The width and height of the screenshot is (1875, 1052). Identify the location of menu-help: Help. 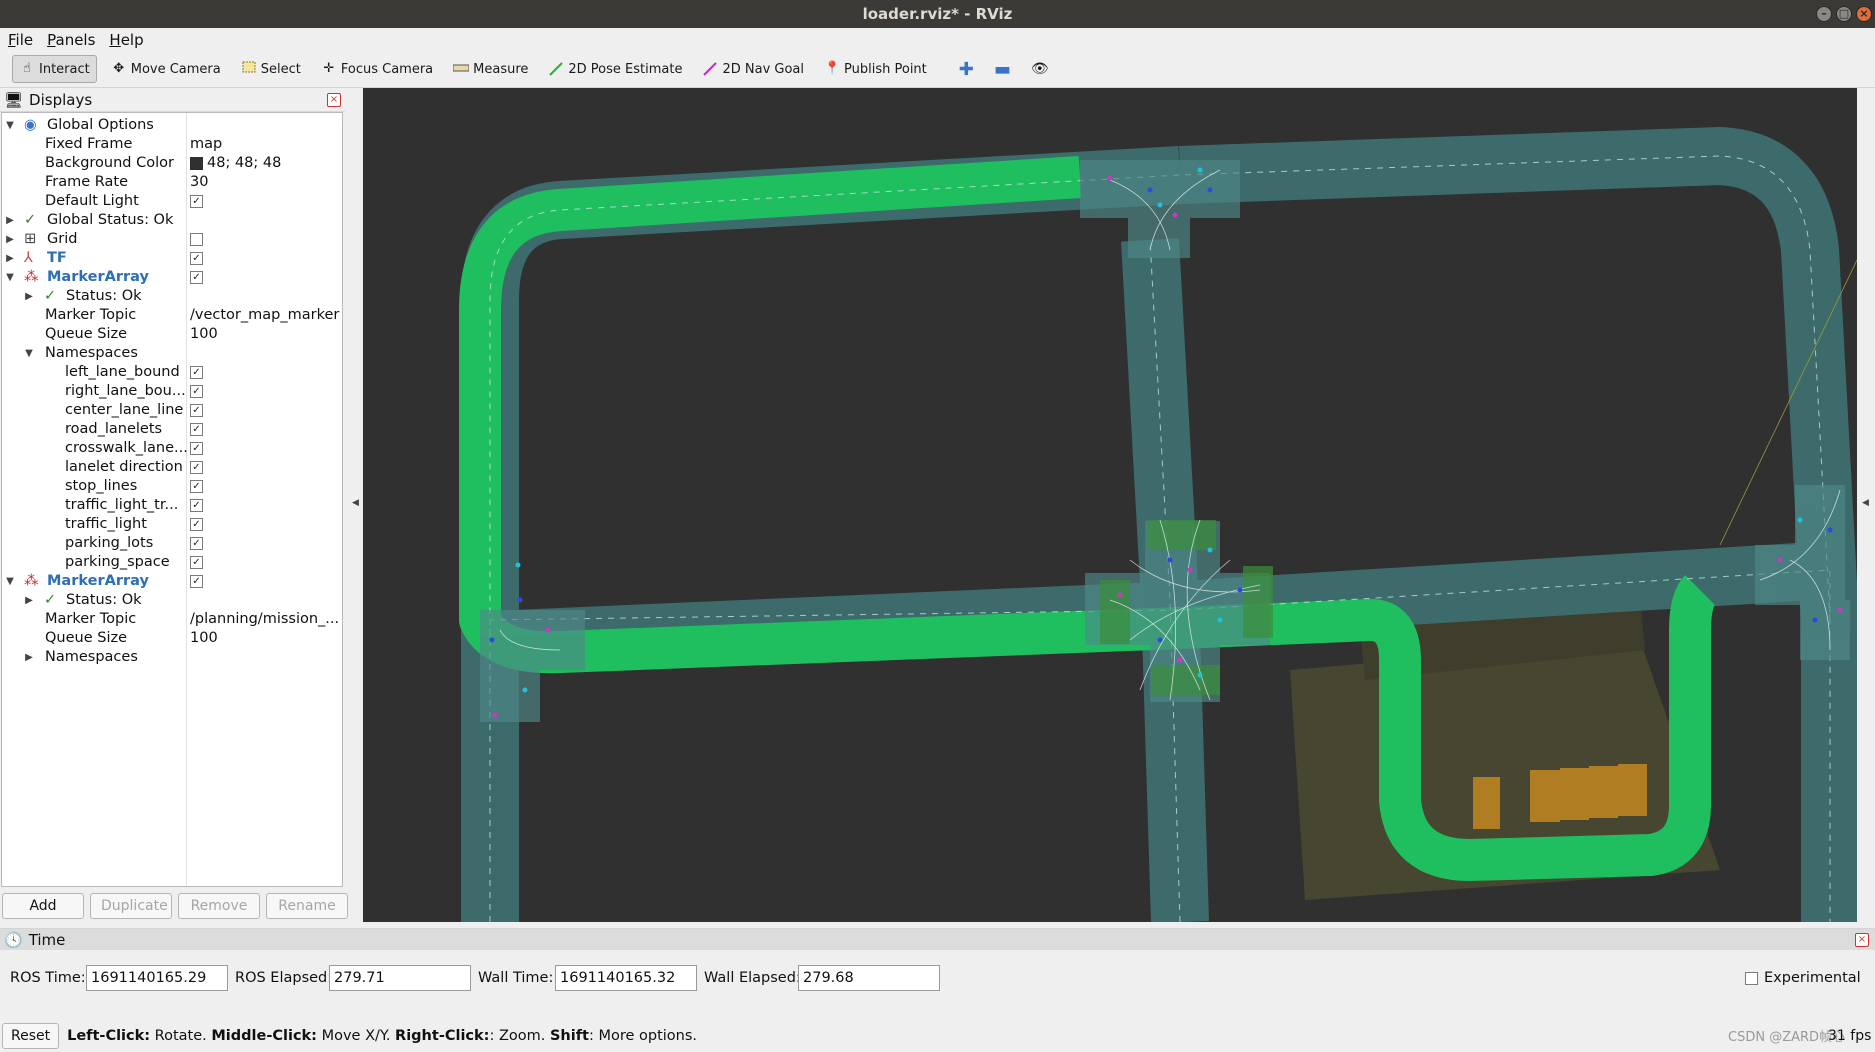
(126, 40).